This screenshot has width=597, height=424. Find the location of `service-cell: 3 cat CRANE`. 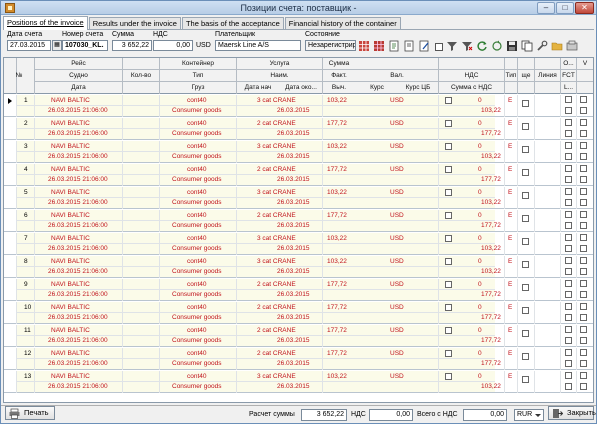

service-cell: 3 cat CRANE is located at coordinates (276, 261).